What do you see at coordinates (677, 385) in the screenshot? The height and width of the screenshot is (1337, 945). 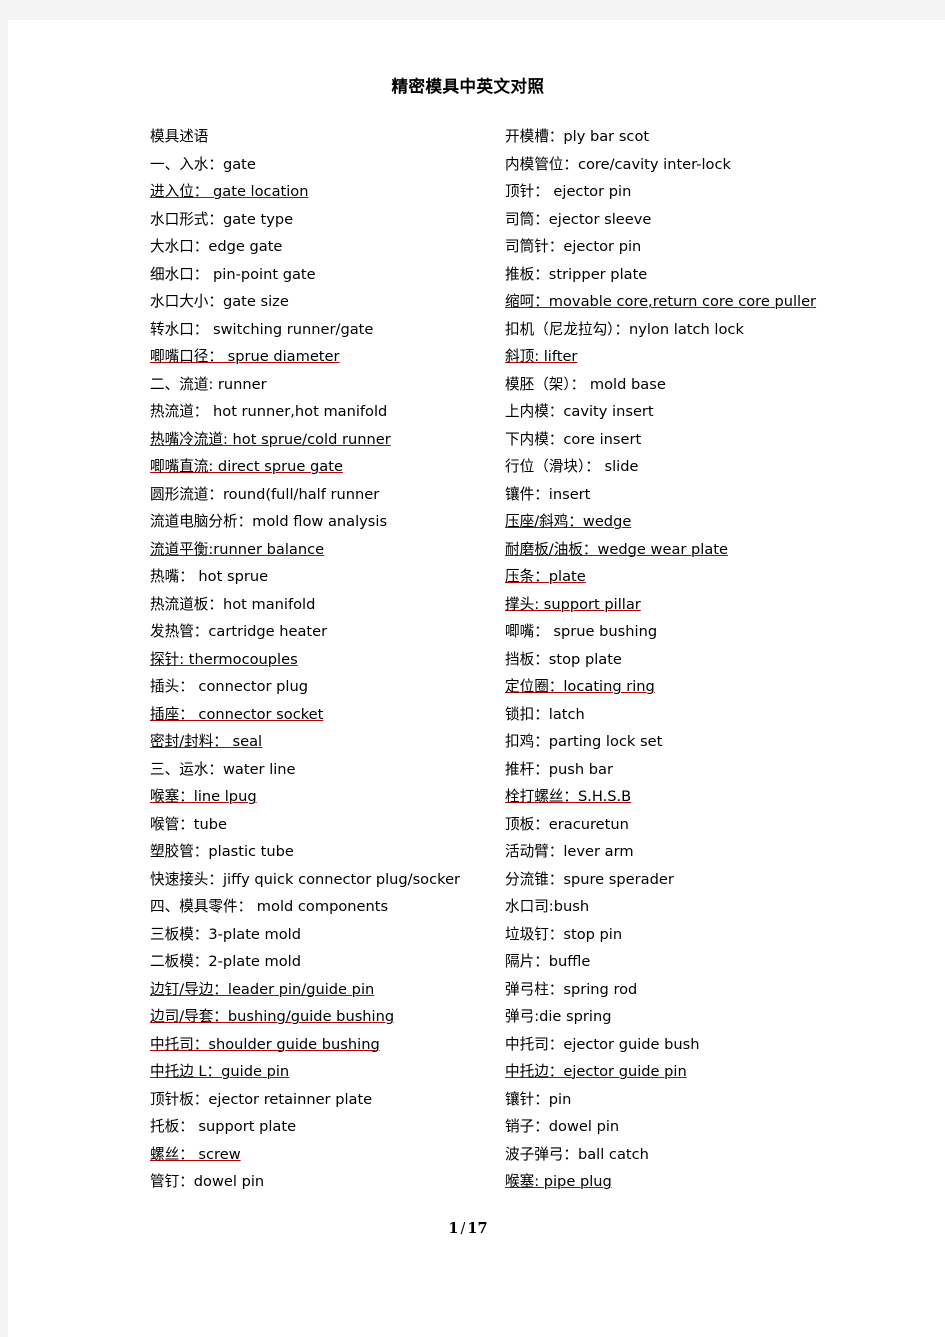 I see `glossary-entry: 模胚（架）： mold base` at bounding box center [677, 385].